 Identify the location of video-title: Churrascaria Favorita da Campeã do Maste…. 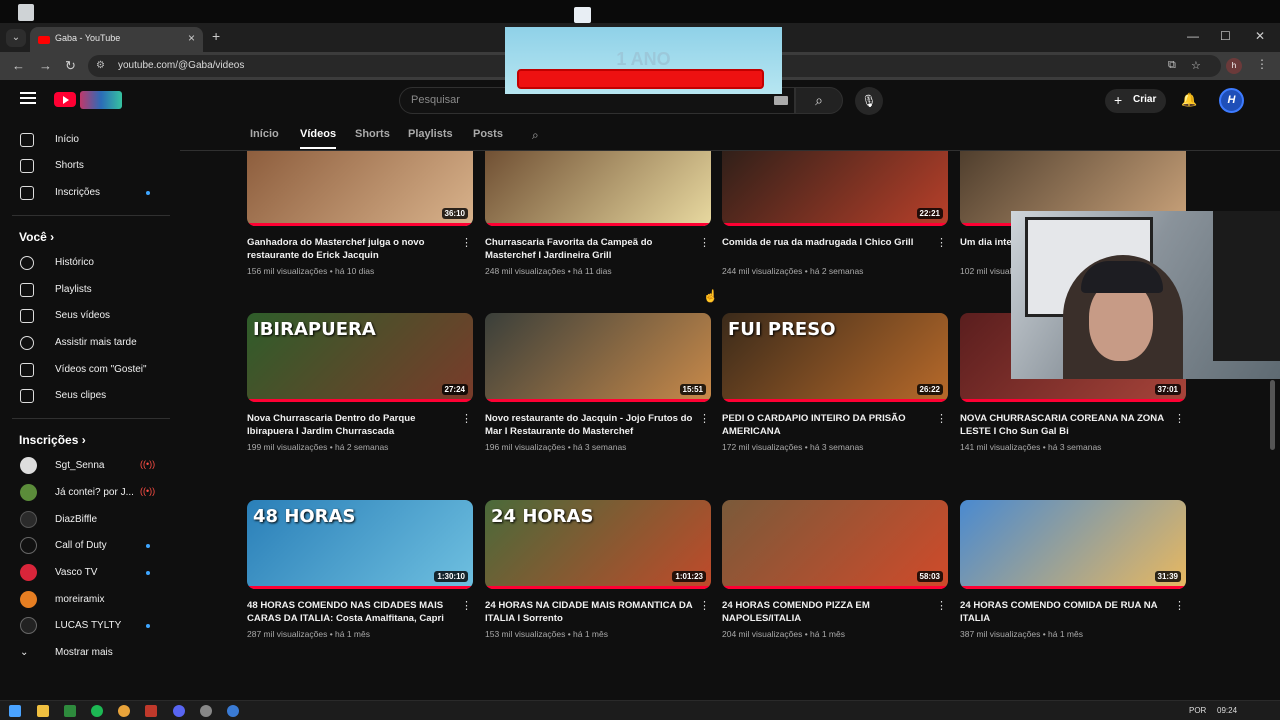
(591, 249).